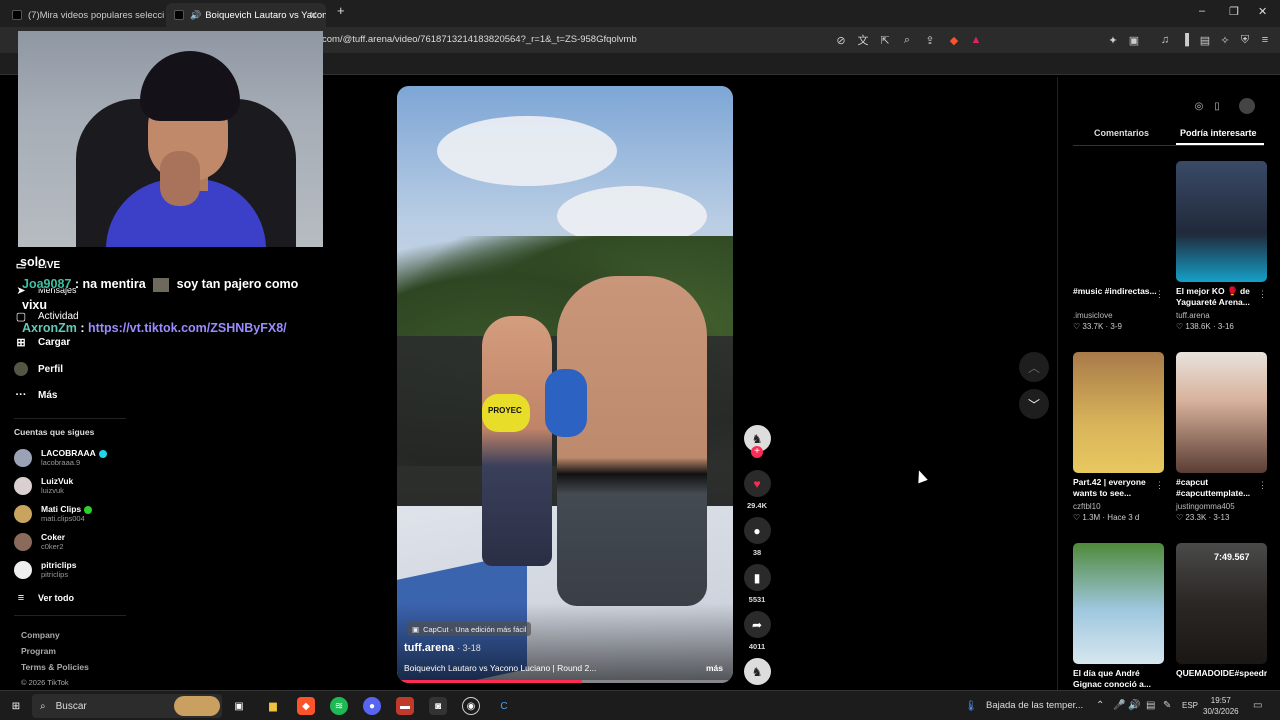 The height and width of the screenshot is (720, 1280). Describe the element at coordinates (757, 537) in the screenshot. I see `comment-button: ● 38` at that location.